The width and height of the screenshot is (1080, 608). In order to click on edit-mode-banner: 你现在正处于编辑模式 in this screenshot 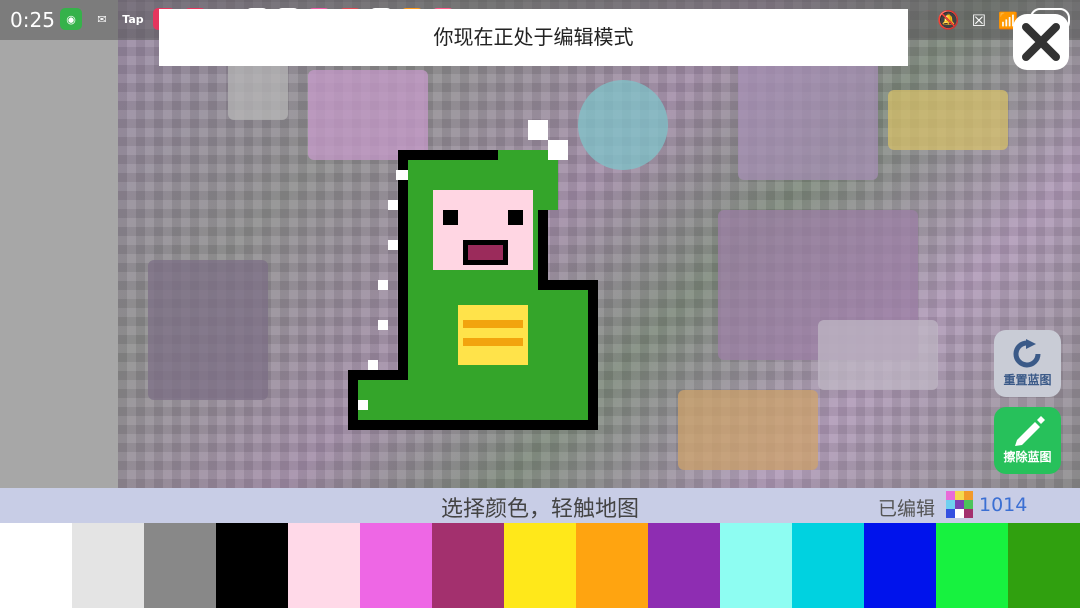, I will do `click(533, 37)`.